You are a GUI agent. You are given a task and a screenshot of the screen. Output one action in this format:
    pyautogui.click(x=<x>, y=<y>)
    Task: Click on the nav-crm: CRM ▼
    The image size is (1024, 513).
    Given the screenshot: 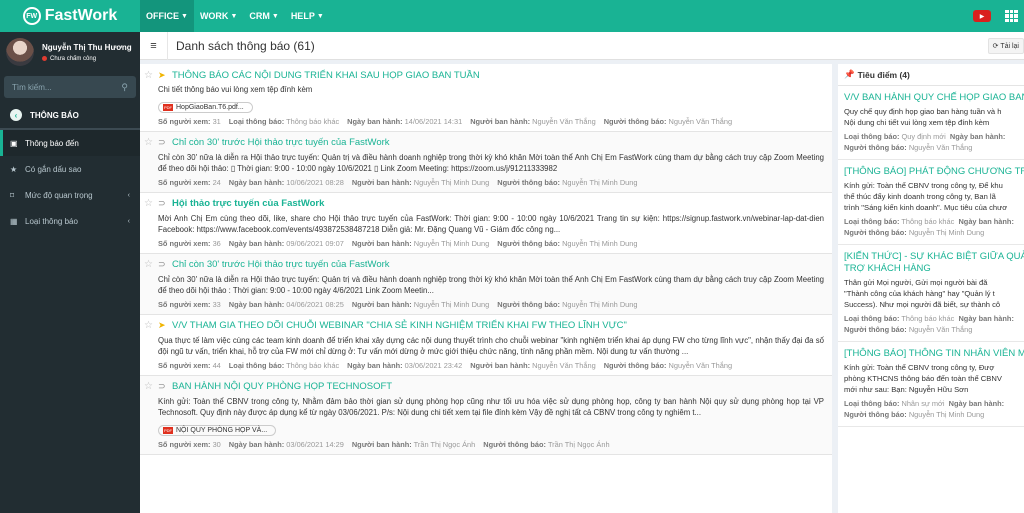 What is the action you would take?
    pyautogui.click(x=263, y=16)
    